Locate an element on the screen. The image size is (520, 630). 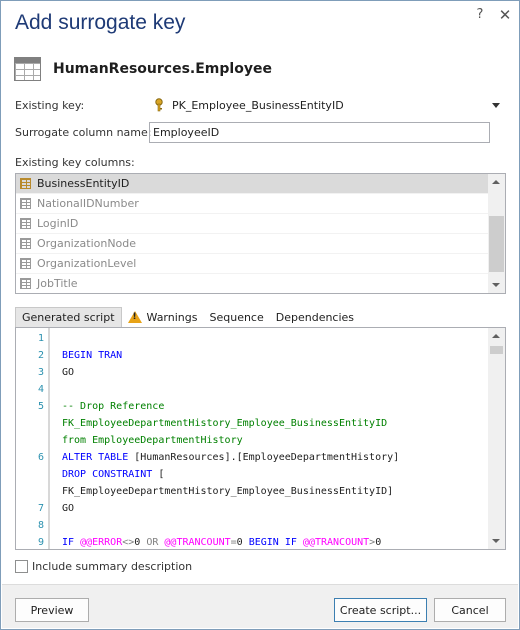
table-icon is located at coordinates (27, 69).